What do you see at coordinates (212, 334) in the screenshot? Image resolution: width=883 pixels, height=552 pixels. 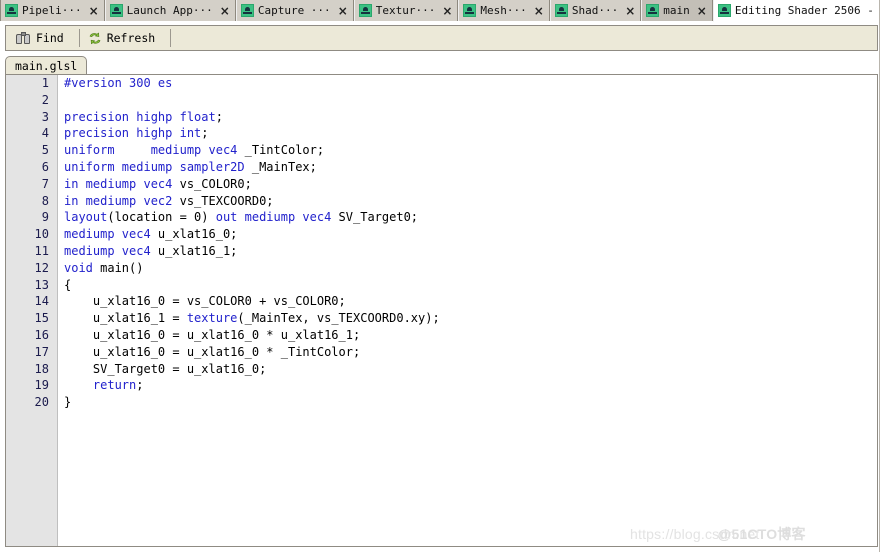 I see `code-token: u_xlat16_0 = u_xlat16_0 * u_xlat16_1;` at bounding box center [212, 334].